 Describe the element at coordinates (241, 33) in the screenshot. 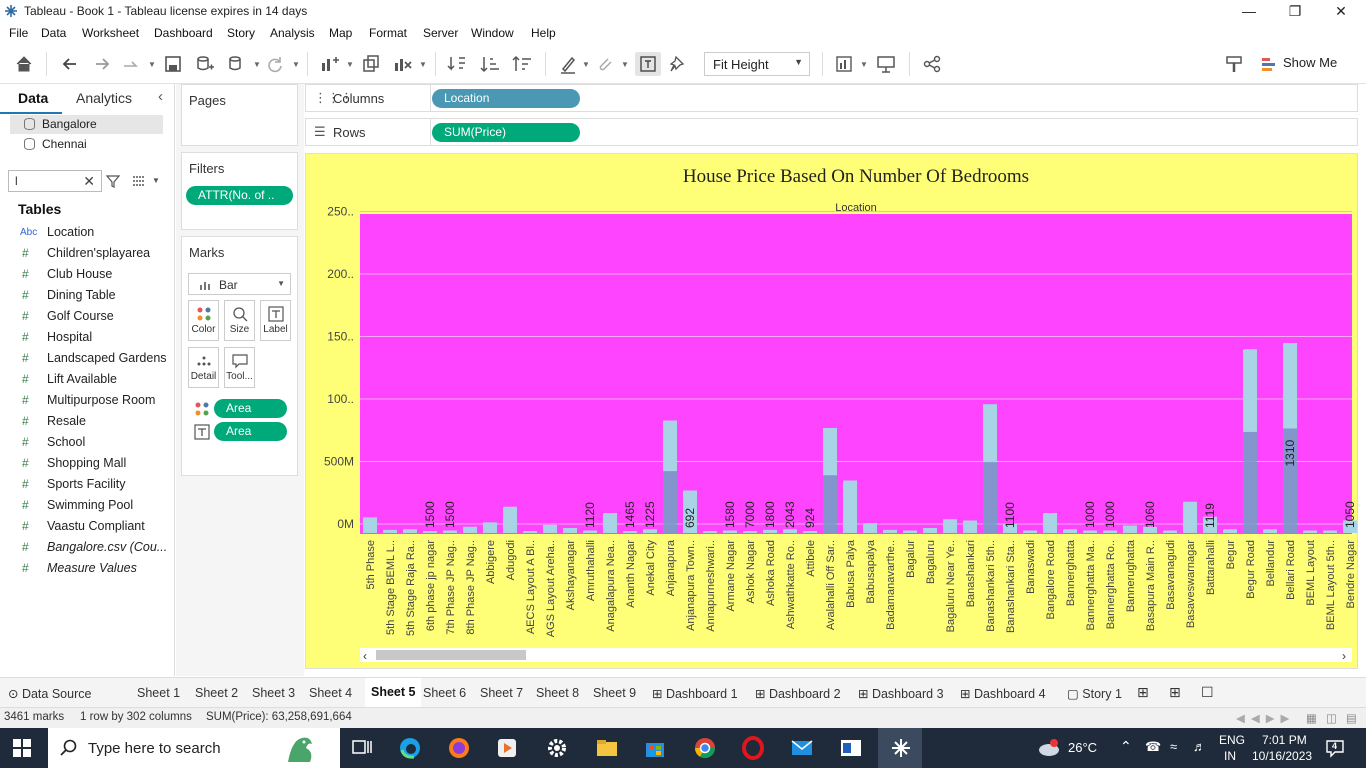

I see `menu-story: Story` at that location.